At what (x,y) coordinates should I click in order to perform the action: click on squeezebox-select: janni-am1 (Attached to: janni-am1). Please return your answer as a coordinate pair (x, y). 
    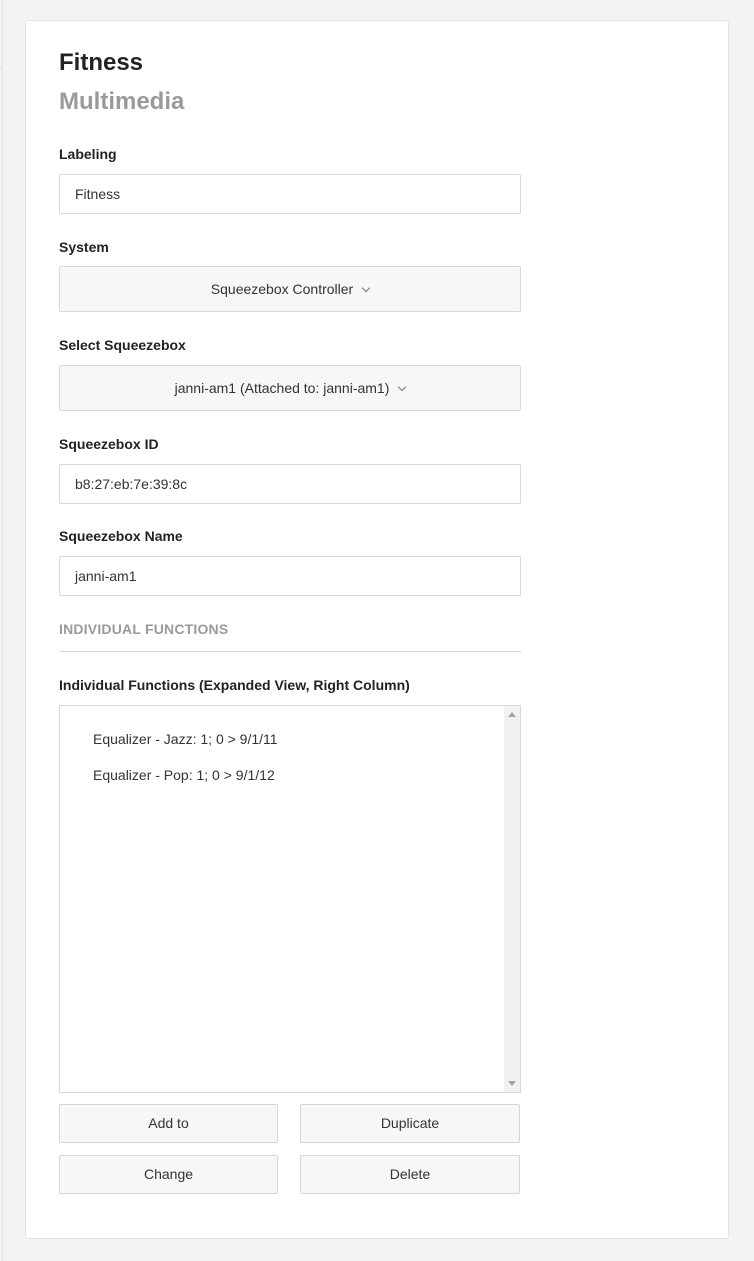
    Looking at the image, I should click on (290, 388).